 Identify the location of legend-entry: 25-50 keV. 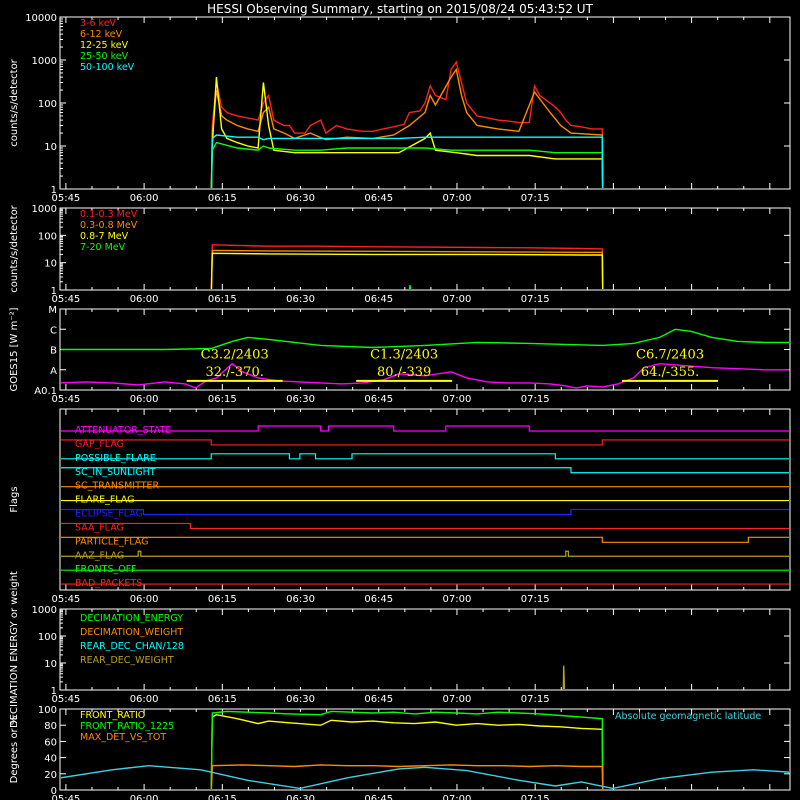
(104, 56).